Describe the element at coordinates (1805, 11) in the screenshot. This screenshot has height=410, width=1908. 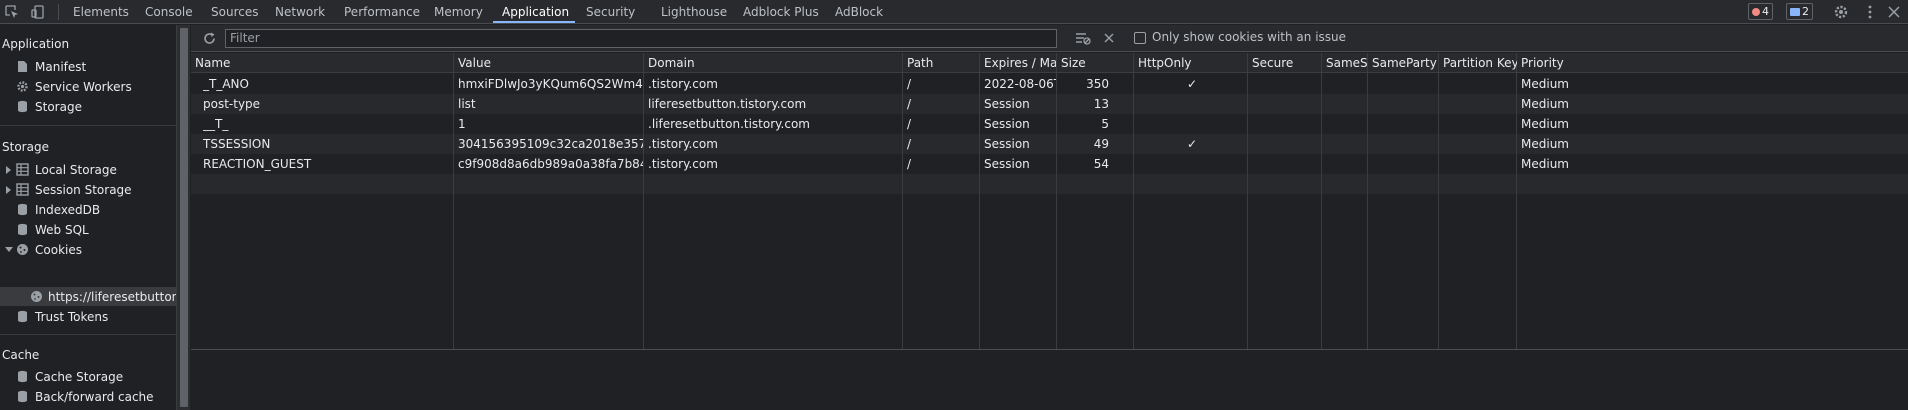
I see `message-count: 2` at that location.